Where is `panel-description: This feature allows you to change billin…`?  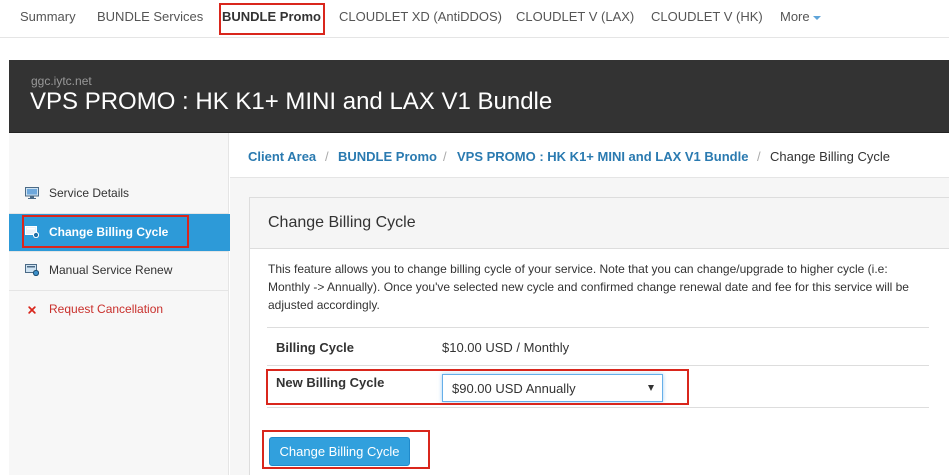 panel-description: This feature allows you to change billin… is located at coordinates (588, 287).